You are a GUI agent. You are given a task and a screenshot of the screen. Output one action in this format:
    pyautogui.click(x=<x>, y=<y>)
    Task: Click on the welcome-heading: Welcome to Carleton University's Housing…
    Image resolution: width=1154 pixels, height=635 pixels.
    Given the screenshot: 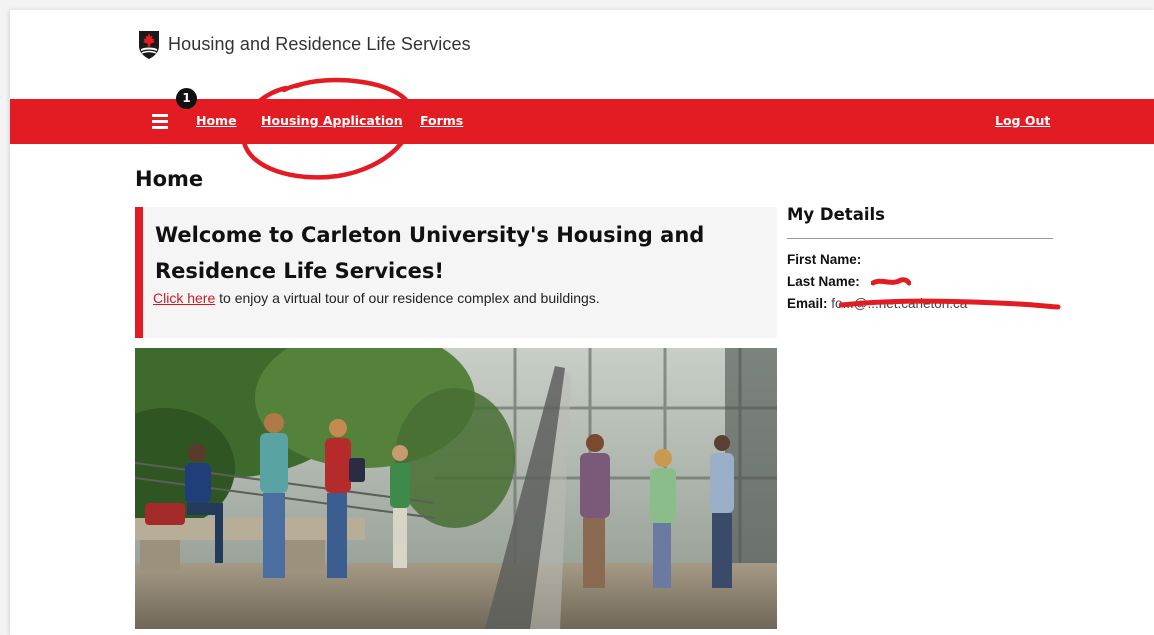 What is the action you would take?
    pyautogui.click(x=430, y=253)
    